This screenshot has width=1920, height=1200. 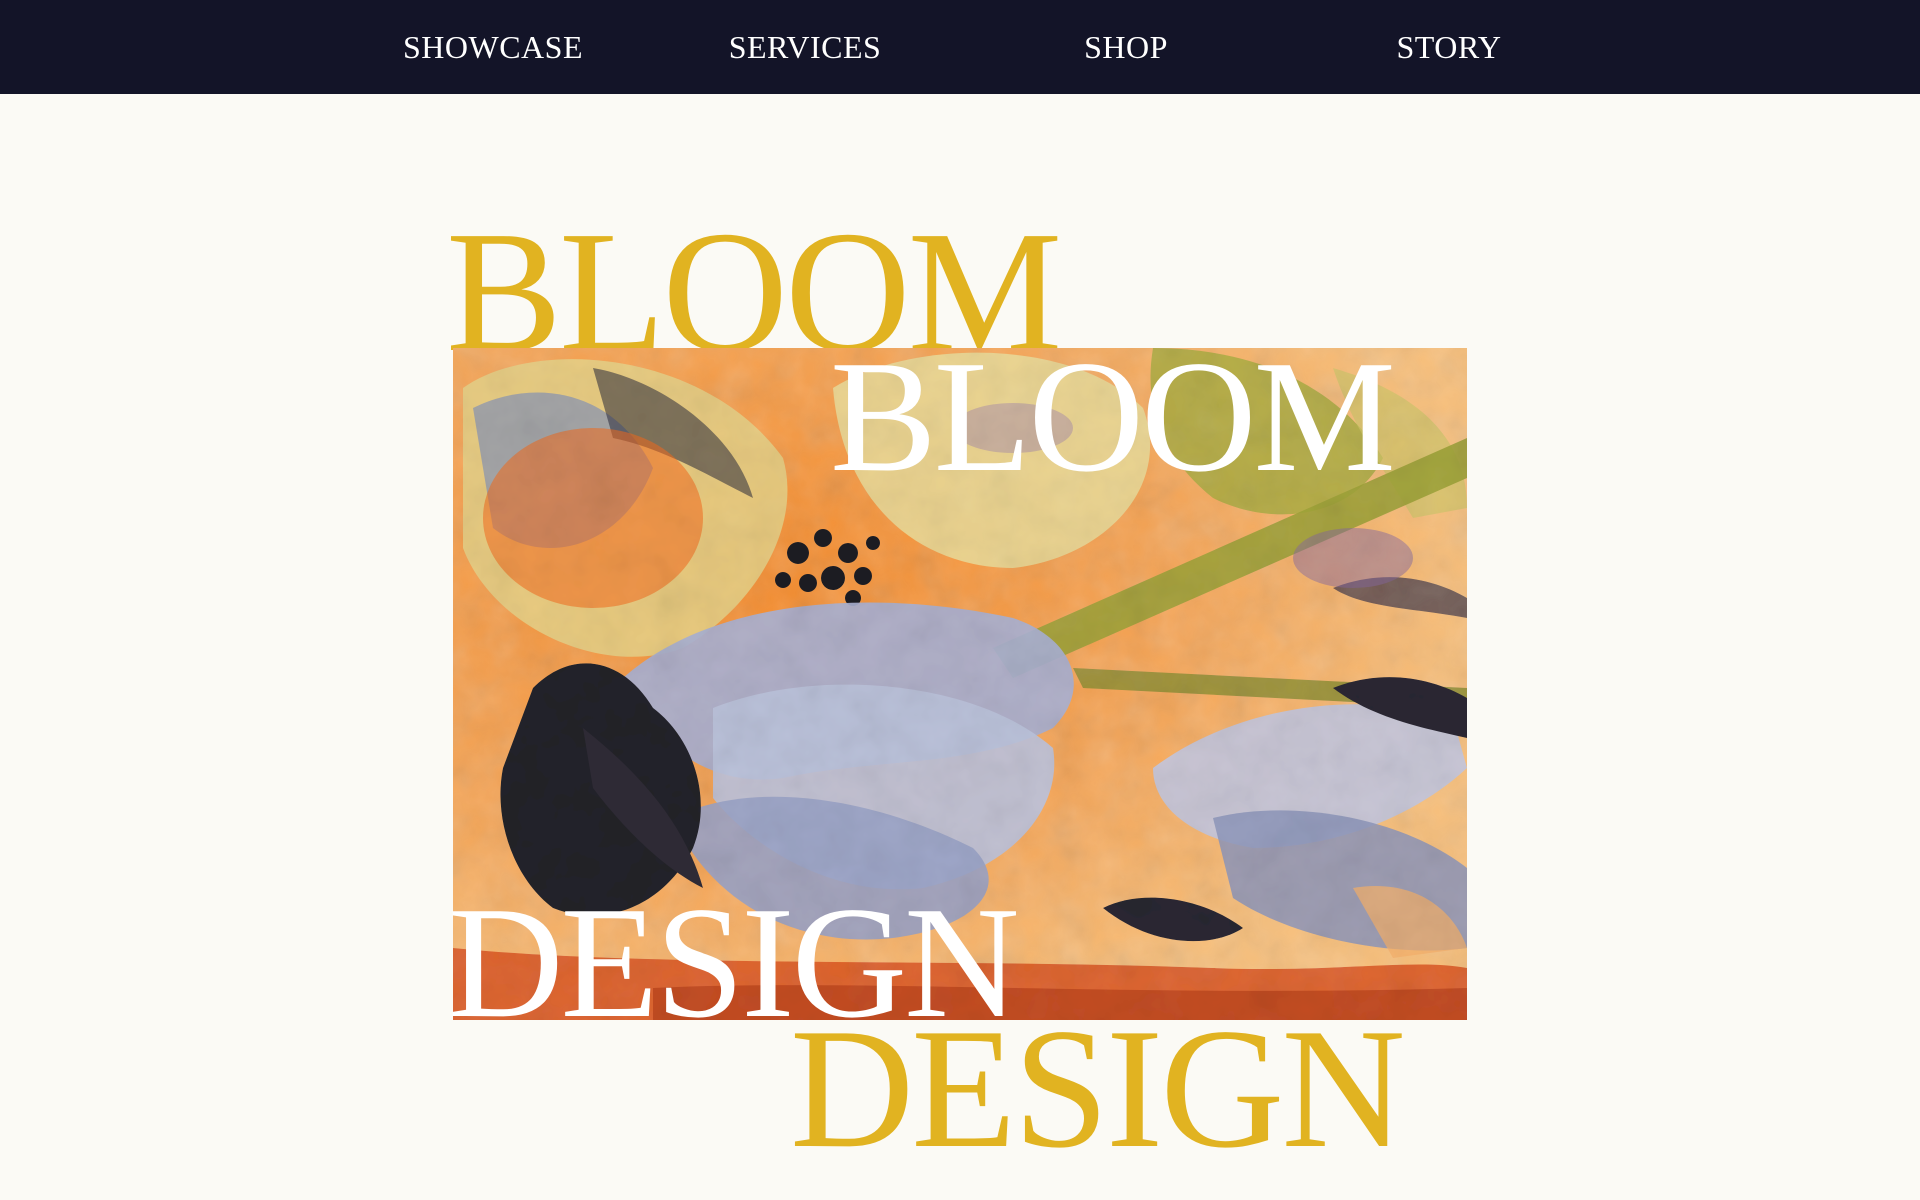 What do you see at coordinates (1098, 1089) in the screenshot?
I see `hero-word-design-gold: DESIGN` at bounding box center [1098, 1089].